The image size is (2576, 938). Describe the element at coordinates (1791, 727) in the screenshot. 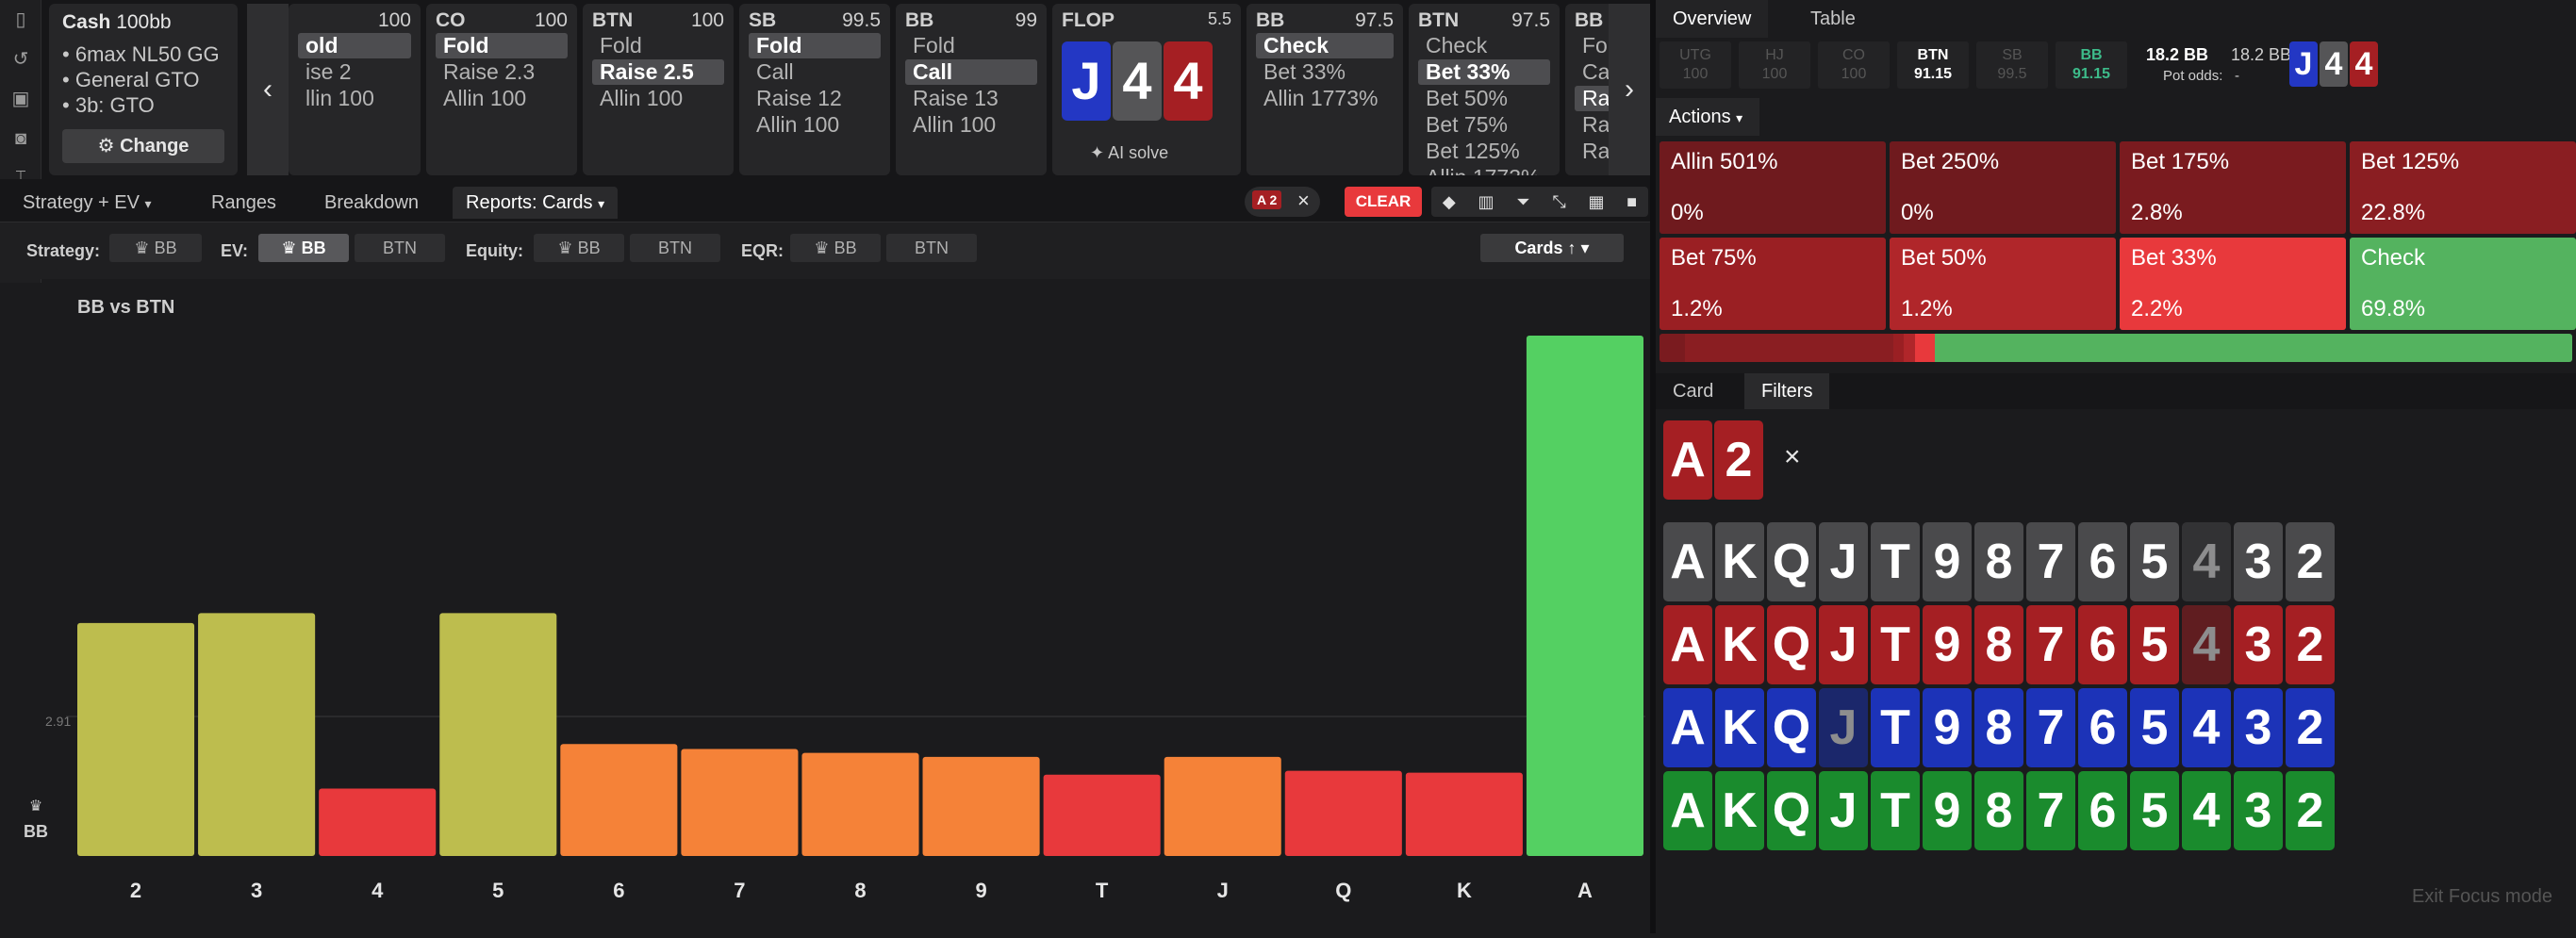

I see `card-q-blue: Q` at that location.